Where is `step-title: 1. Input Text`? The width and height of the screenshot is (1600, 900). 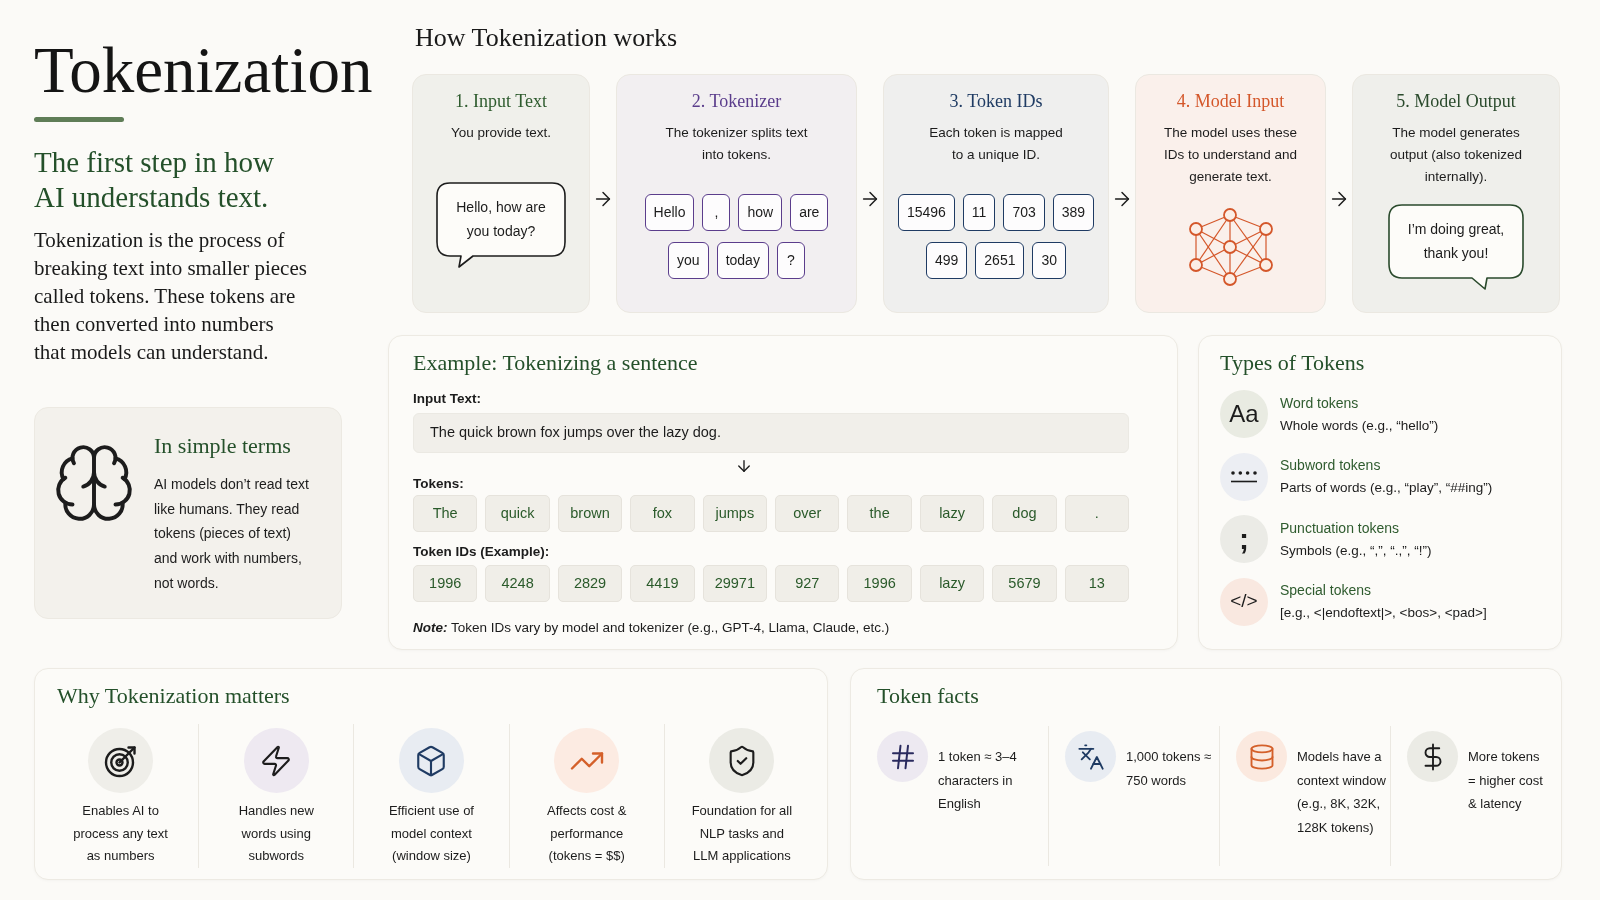 step-title: 1. Input Text is located at coordinates (501, 101).